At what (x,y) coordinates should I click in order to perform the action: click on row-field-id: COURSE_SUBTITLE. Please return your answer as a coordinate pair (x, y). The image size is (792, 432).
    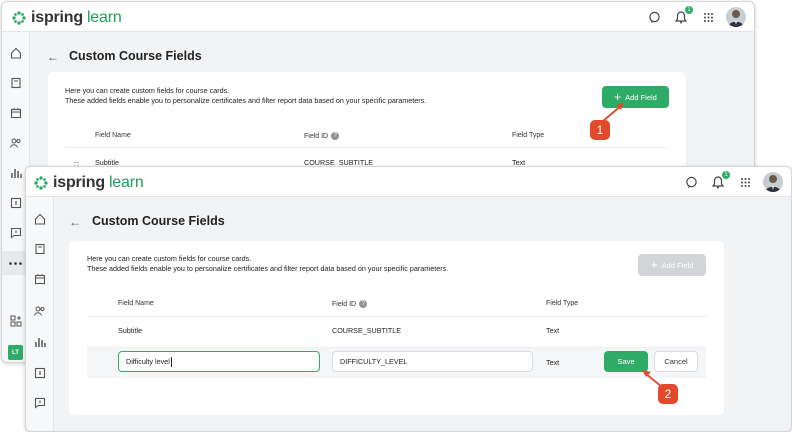
    Looking at the image, I should click on (367, 330).